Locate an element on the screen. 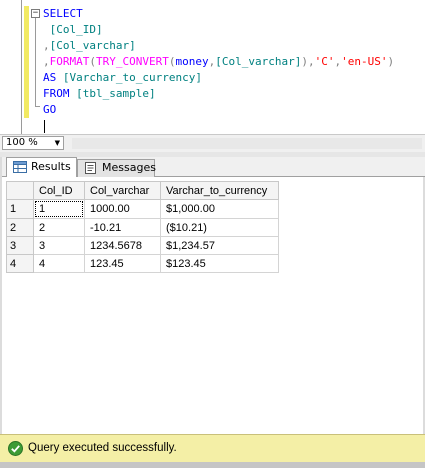  row-number: 4 is located at coordinates (20, 263).